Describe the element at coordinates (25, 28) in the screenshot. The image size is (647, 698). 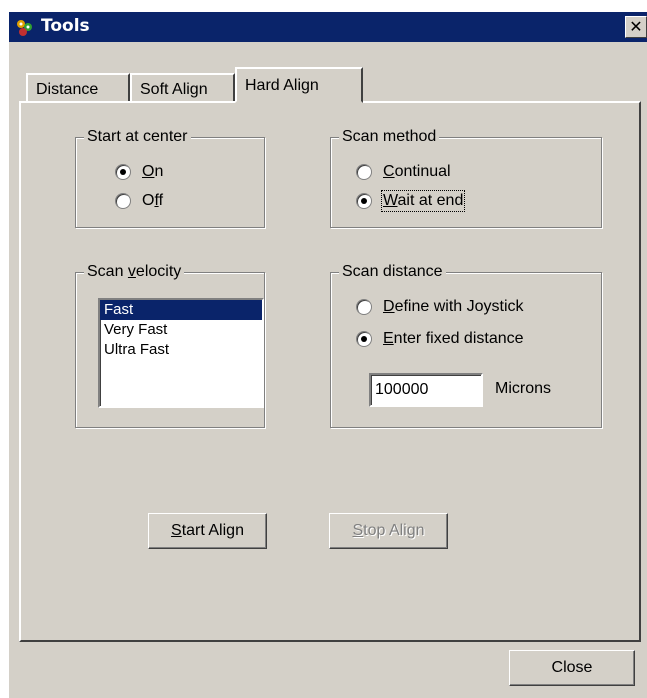
I see `tools-app-icon` at that location.